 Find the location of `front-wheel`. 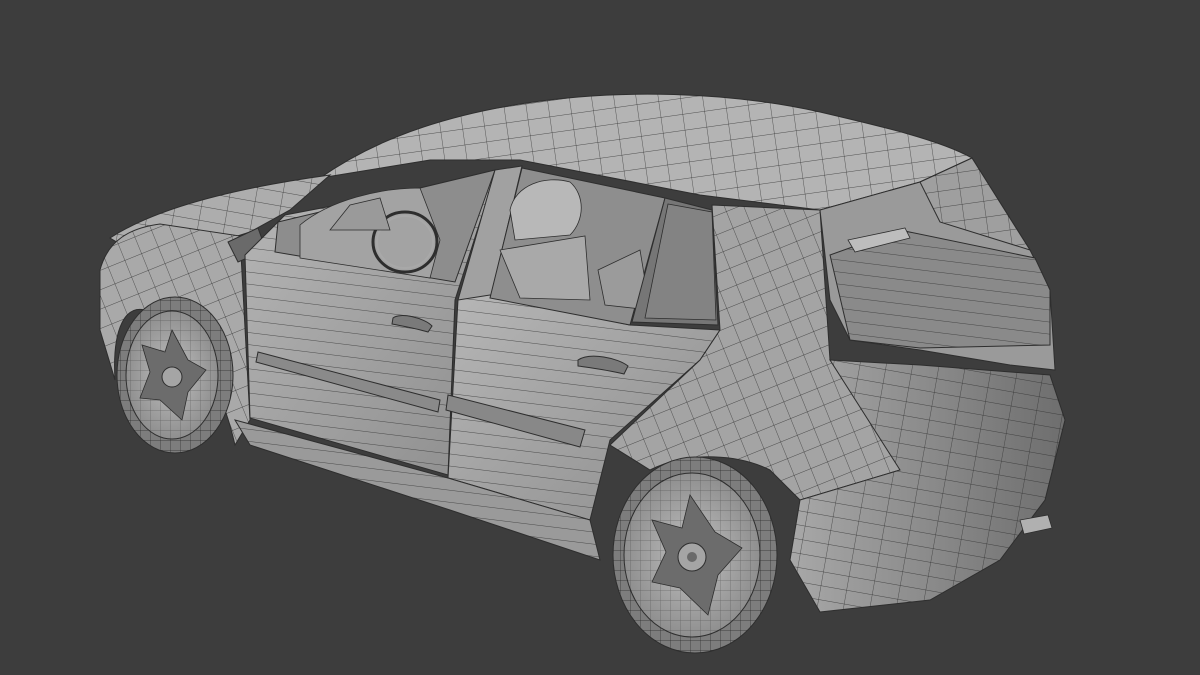

front-wheel is located at coordinates (175, 375).